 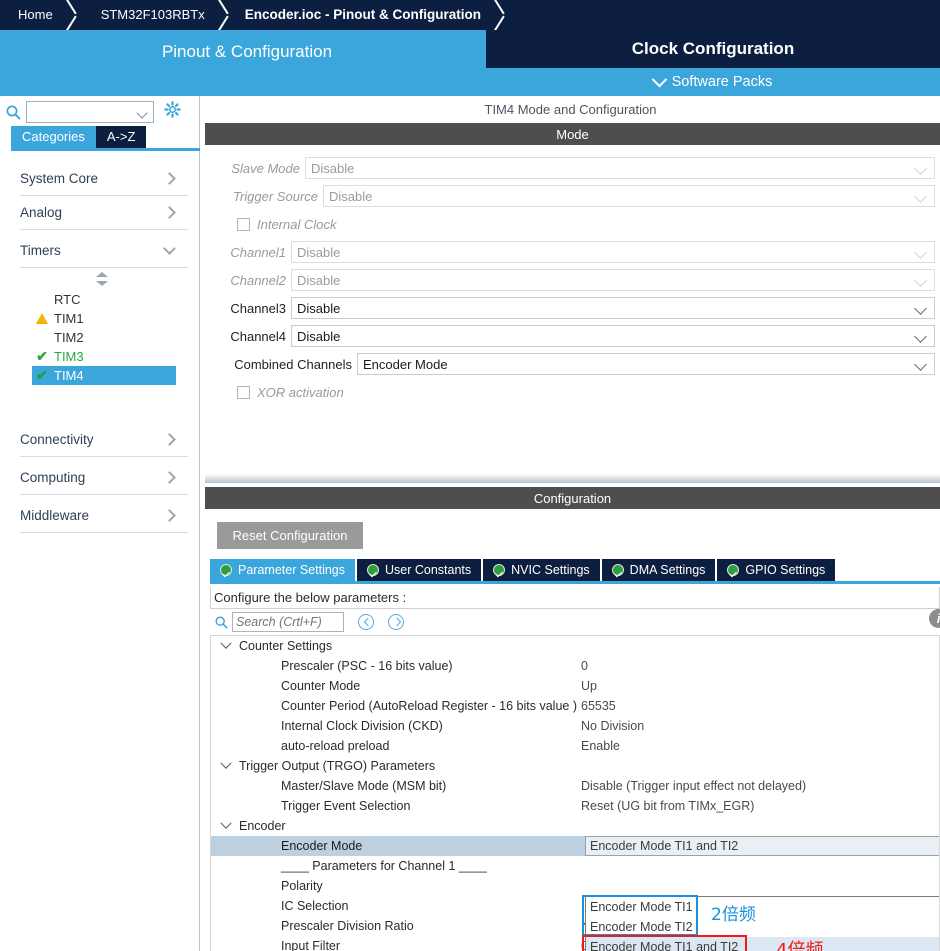 I want to click on channel3-value: Disable, so click(x=319, y=308).